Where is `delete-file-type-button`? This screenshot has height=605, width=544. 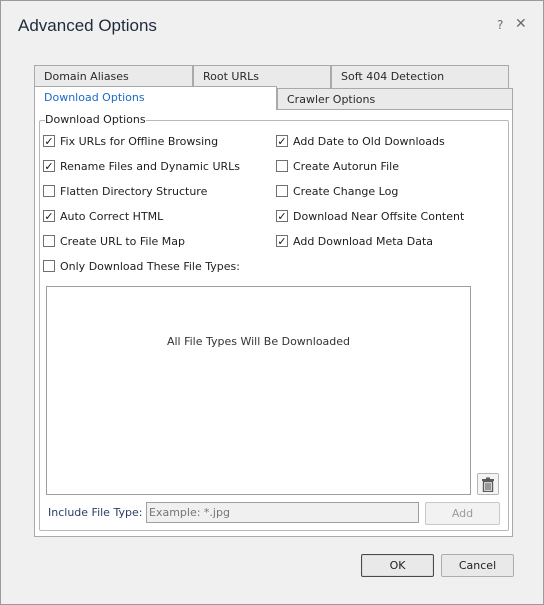
delete-file-type-button is located at coordinates (488, 484).